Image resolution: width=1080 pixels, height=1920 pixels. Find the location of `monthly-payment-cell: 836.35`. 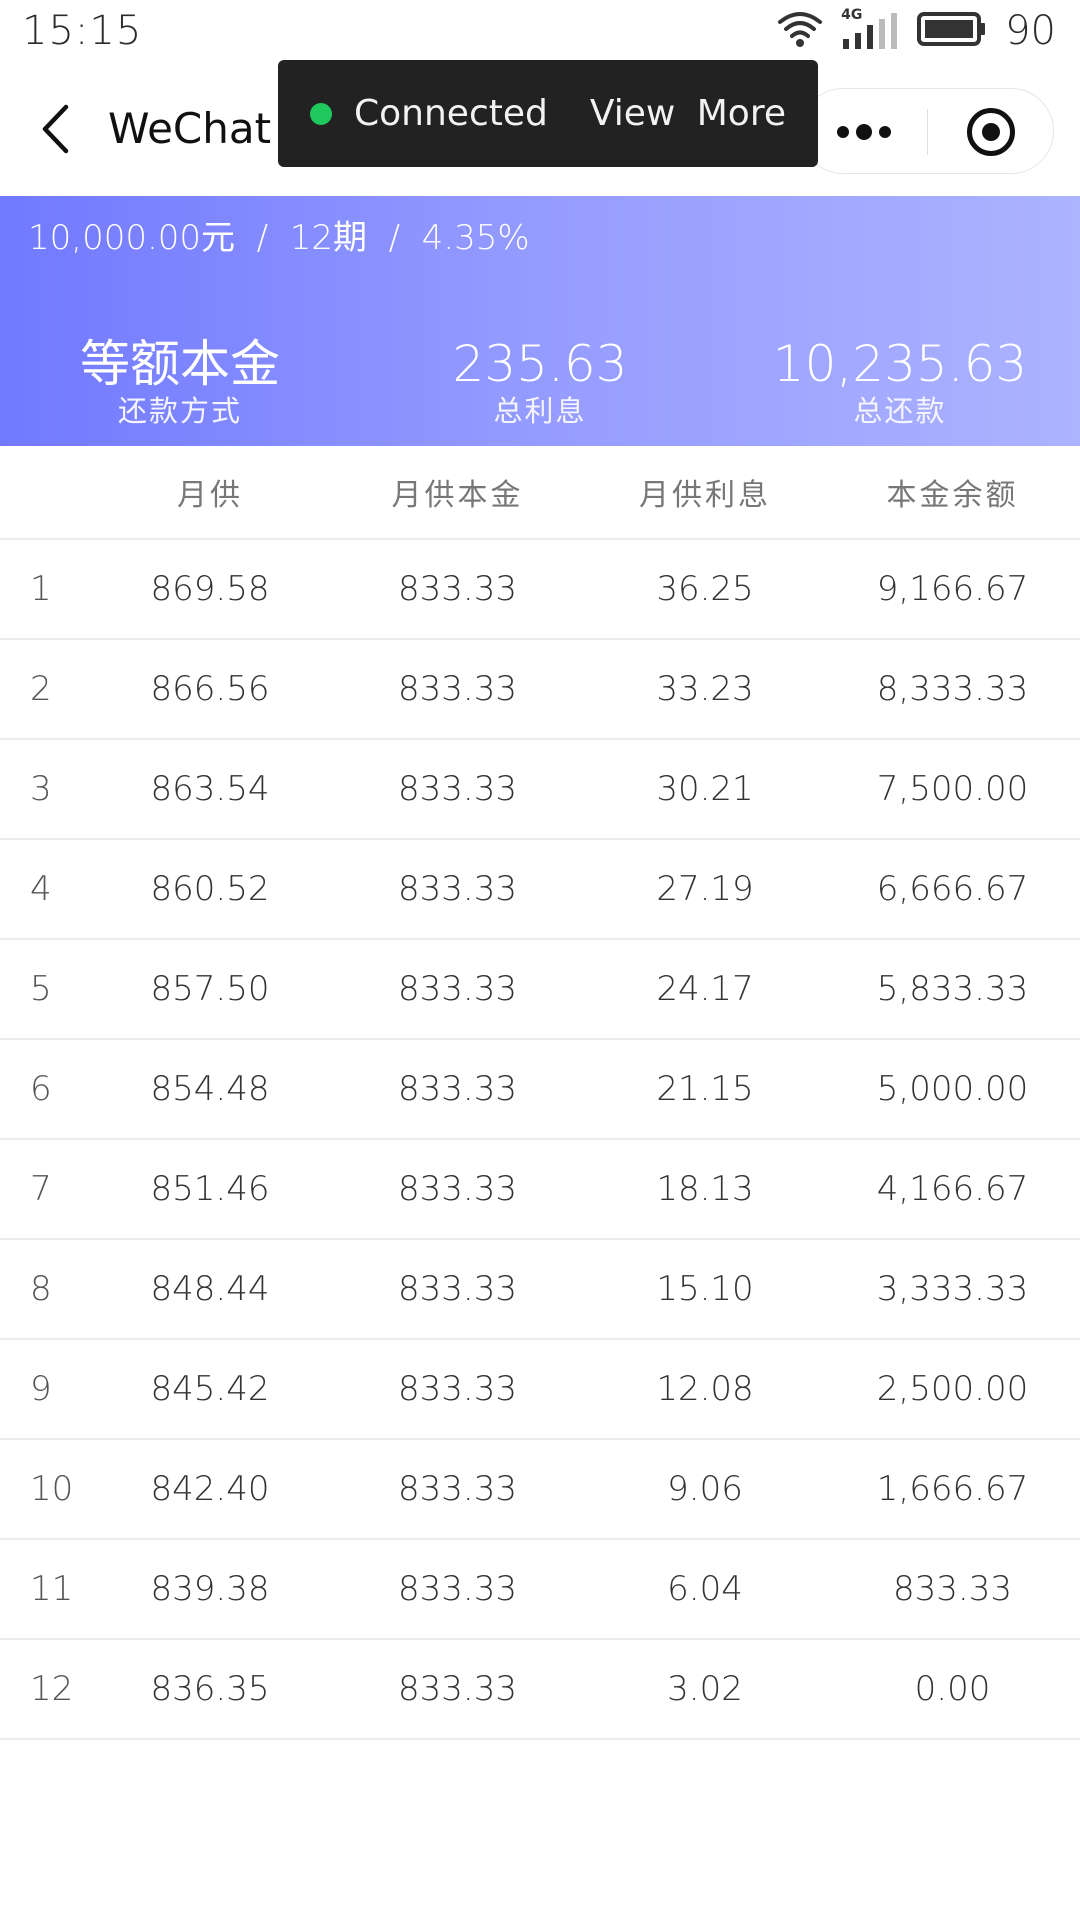

monthly-payment-cell: 836.35 is located at coordinates (210, 1689).